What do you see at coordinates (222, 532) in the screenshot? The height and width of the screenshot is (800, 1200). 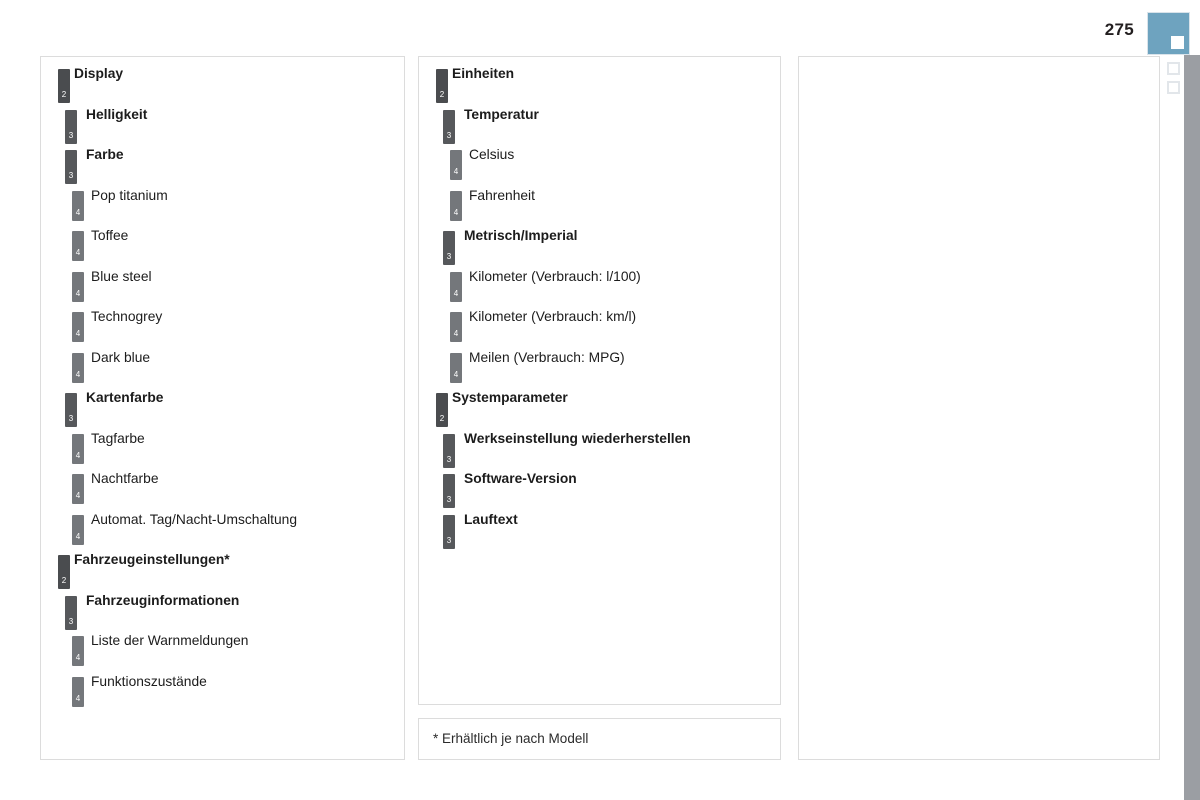 I see `toc-entry: 4 Automat. Tag/Nacht-Umschaltung` at bounding box center [222, 532].